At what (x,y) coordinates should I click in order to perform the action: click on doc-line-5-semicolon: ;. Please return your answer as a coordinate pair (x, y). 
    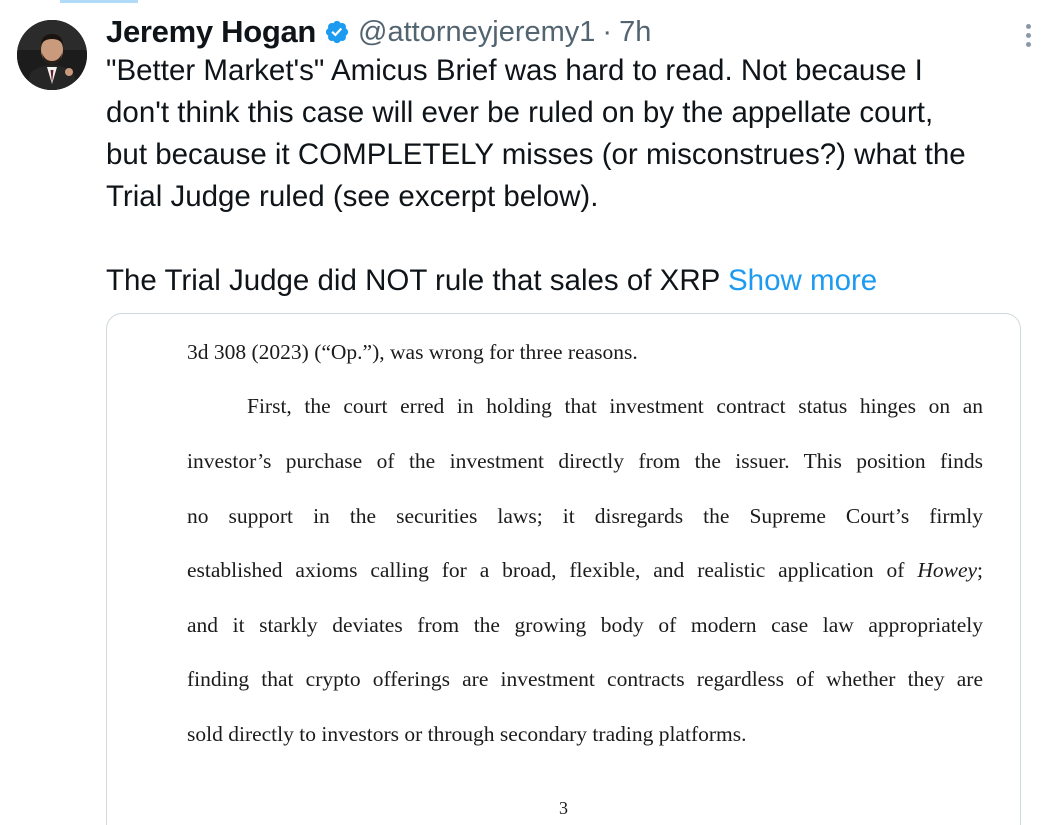
    Looking at the image, I should click on (980, 570).